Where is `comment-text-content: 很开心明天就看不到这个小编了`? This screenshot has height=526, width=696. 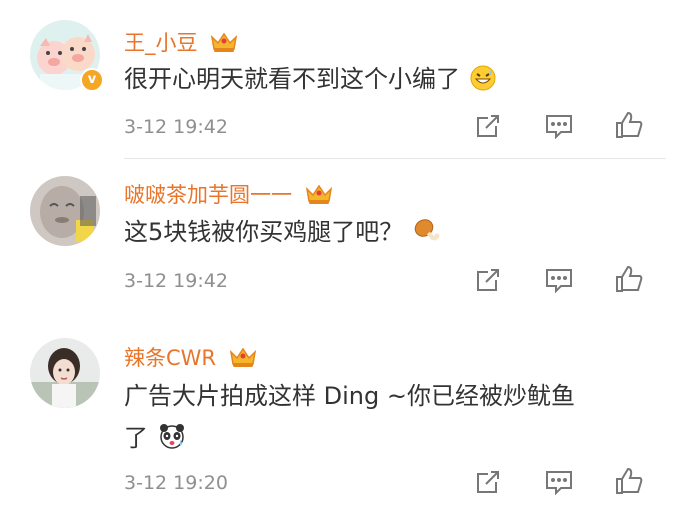
comment-text-content: 很开心明天就看不到这个小编了 is located at coordinates (292, 79).